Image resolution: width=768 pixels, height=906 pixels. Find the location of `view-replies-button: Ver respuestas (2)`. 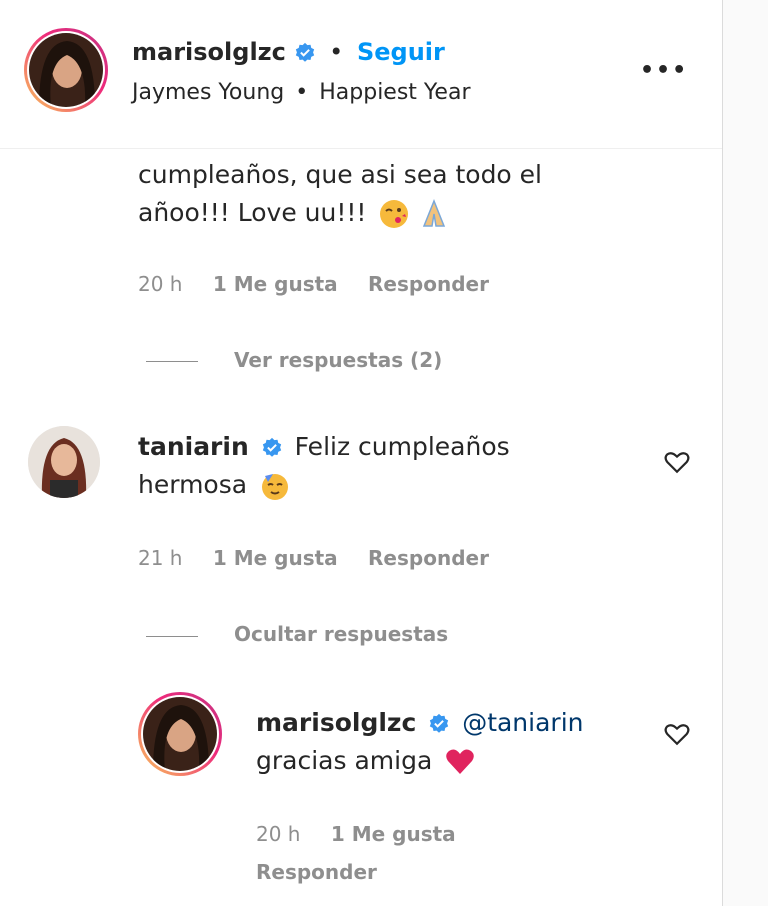

view-replies-button: Ver respuestas (2) is located at coordinates (338, 360).